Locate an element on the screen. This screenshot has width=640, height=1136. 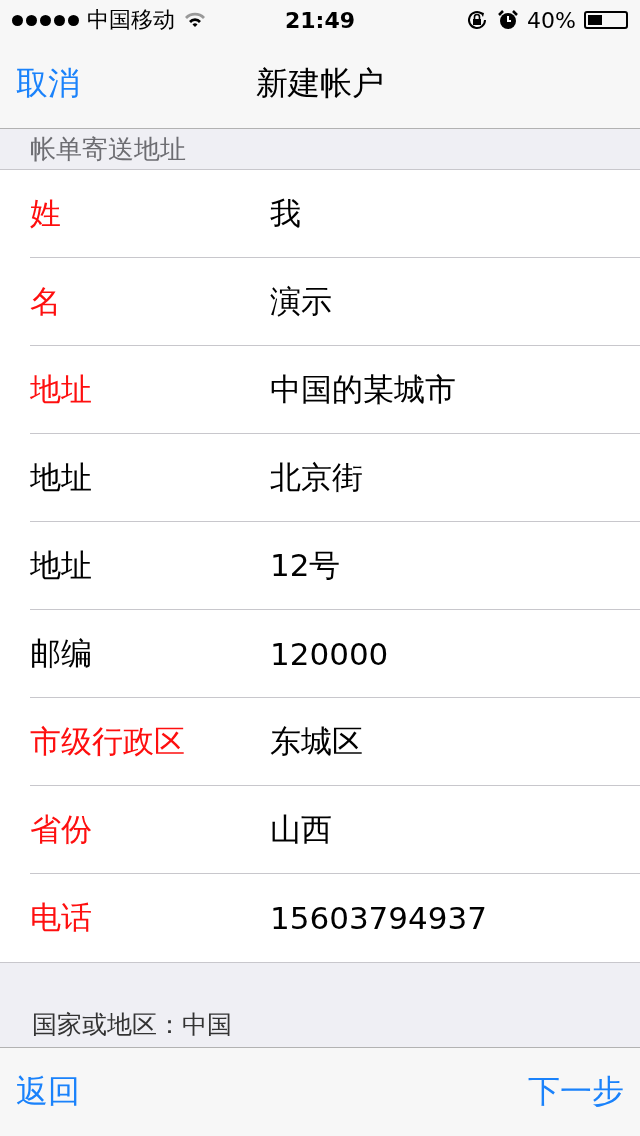
input-field: 12号 is located at coordinates (305, 565).